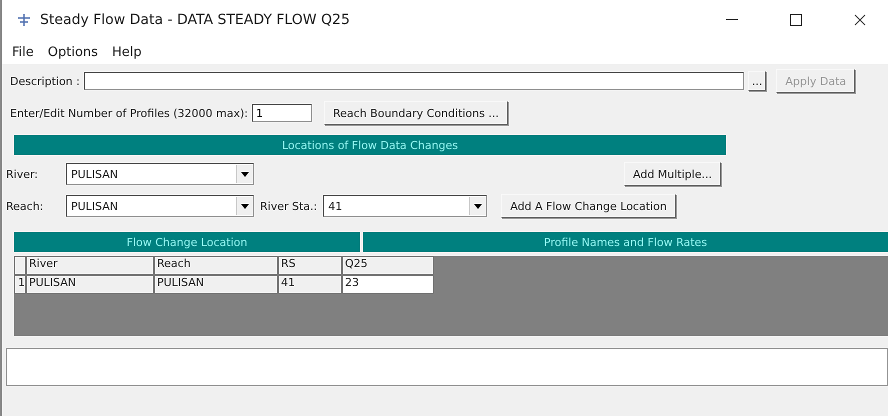 Image resolution: width=888 pixels, height=416 pixels. I want to click on table-header: Flow Change Location, so click(187, 242).